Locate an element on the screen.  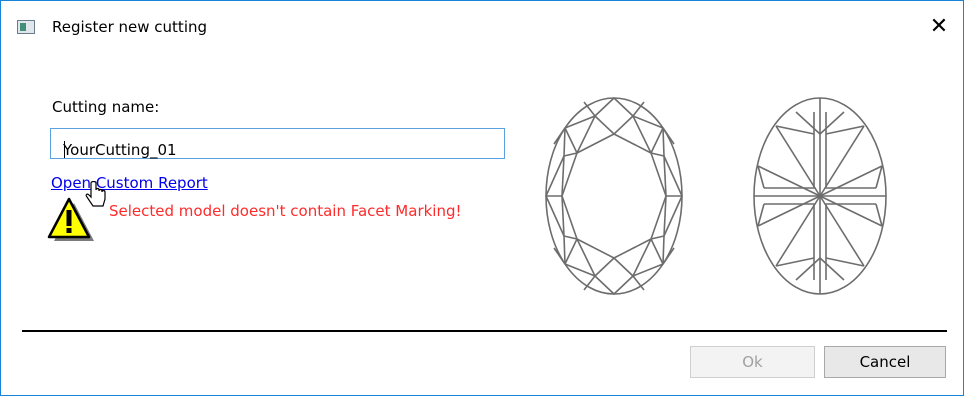
cutting-name-value: YourCutting_01 is located at coordinates (120, 150).